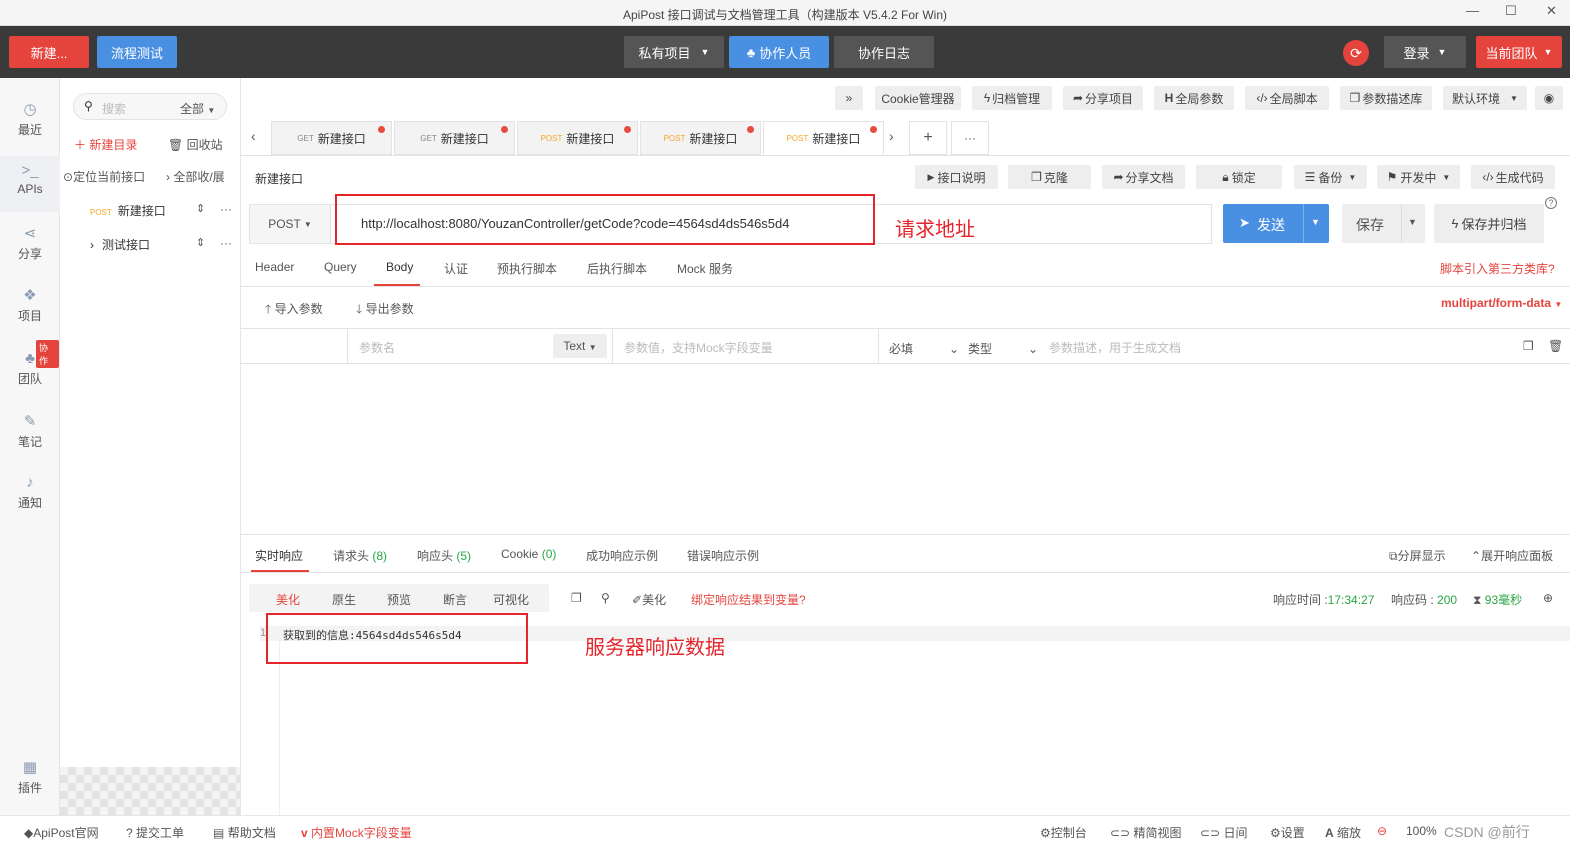 This screenshot has height=852, width=1570. I want to click on day-mode-toggle: ⊂⊃ 日间, so click(1223, 832).